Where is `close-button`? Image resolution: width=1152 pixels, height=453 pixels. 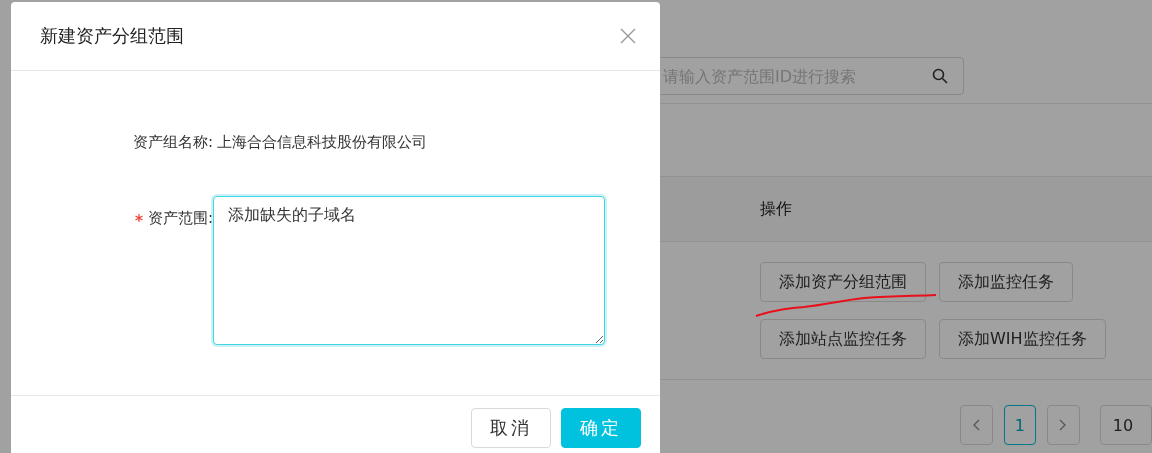 close-button is located at coordinates (628, 36).